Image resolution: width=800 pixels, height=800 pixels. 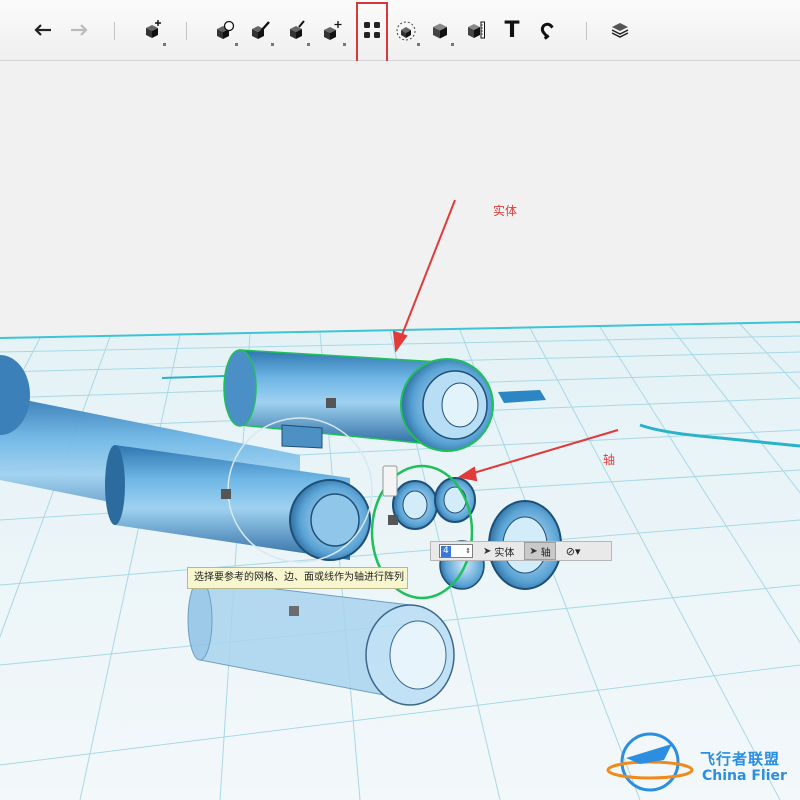 I want to click on measure-button, so click(x=476, y=30).